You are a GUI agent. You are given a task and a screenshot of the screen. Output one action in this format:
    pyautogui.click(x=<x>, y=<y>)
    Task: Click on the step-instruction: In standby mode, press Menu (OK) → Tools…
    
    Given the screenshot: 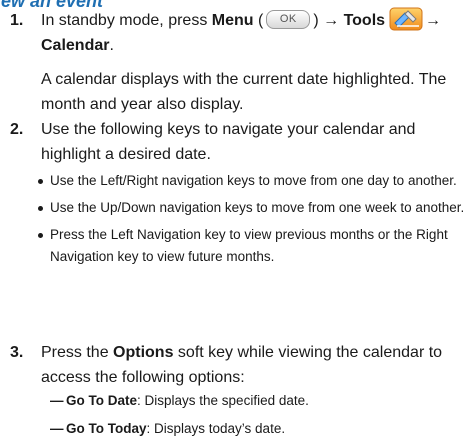 What is the action you would take?
    pyautogui.click(x=256, y=32)
    